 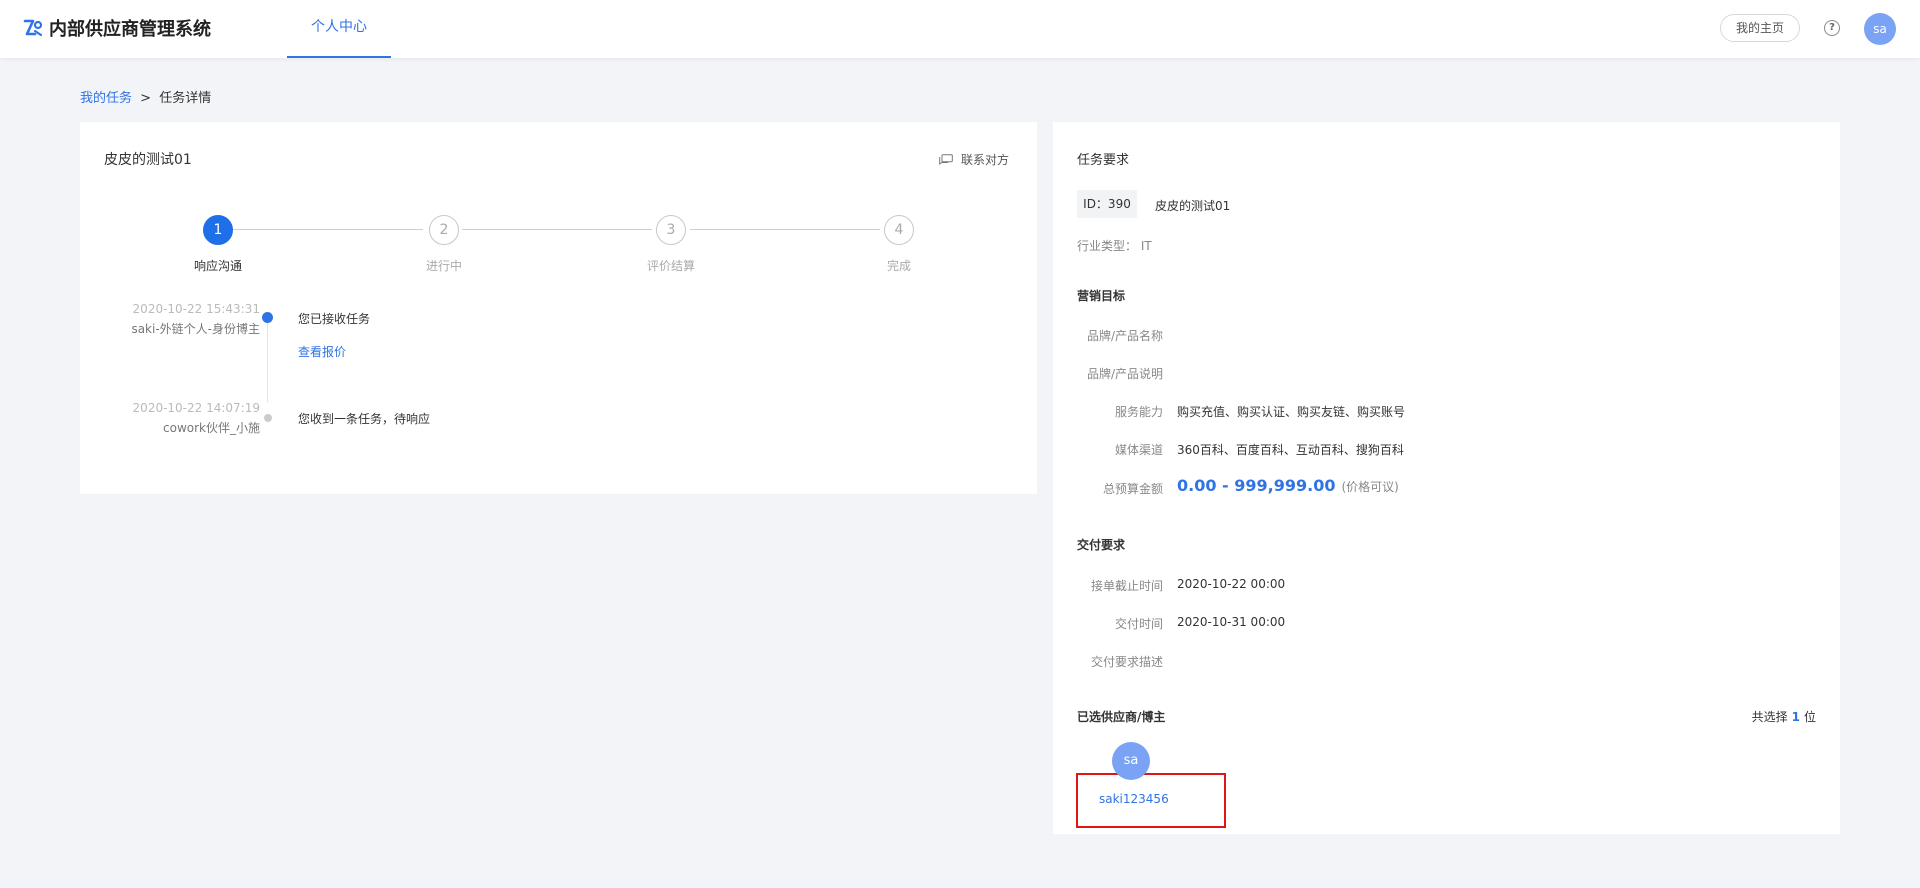 What do you see at coordinates (1101, 545) in the screenshot?
I see `delivery-title: 交付要求` at bounding box center [1101, 545].